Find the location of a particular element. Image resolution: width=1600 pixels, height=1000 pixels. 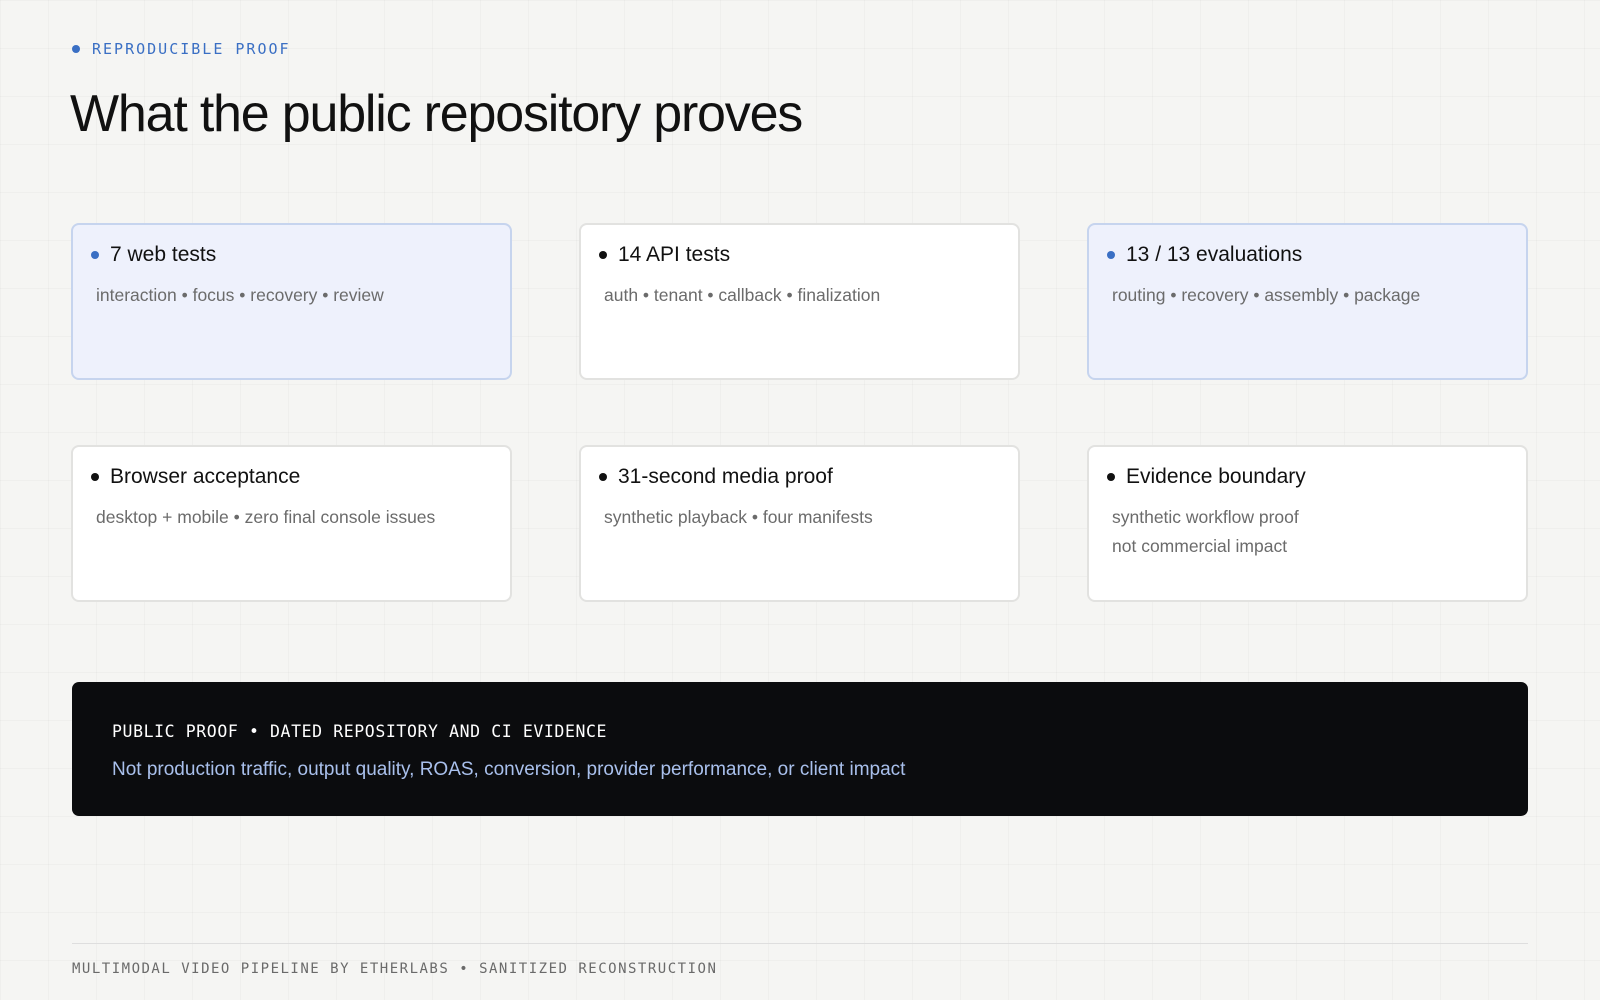

card-description: routing • recovery • assembly • package is located at coordinates (1266, 295).